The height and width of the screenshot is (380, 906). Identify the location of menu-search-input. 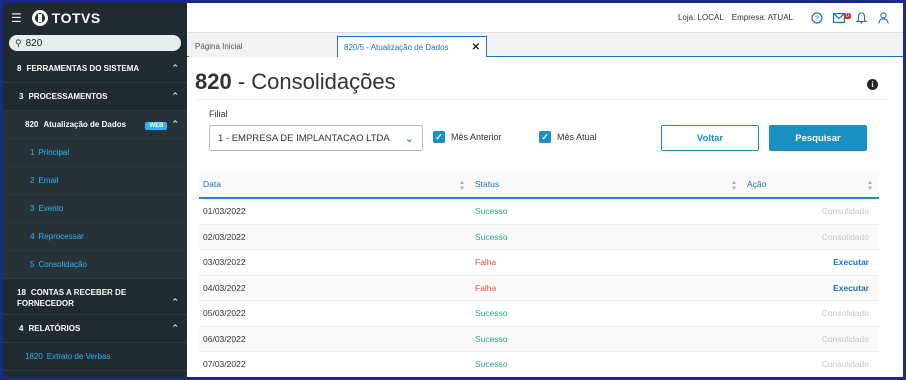
(95, 43).